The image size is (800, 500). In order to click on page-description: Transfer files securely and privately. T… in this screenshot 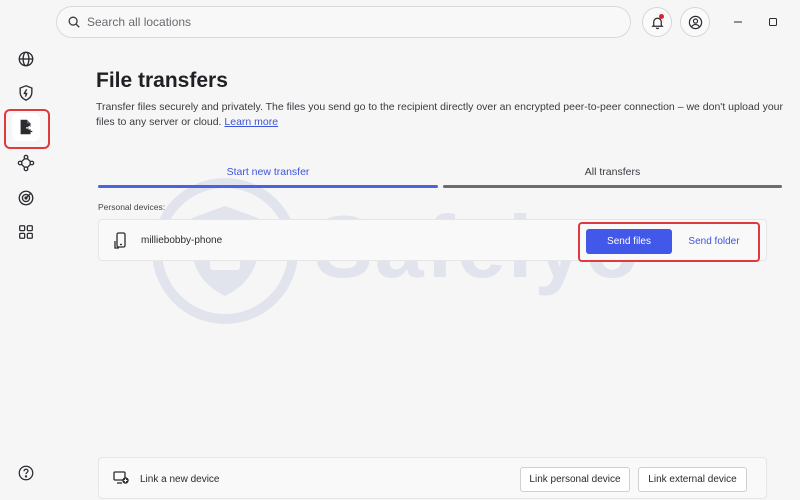, I will do `click(441, 115)`.